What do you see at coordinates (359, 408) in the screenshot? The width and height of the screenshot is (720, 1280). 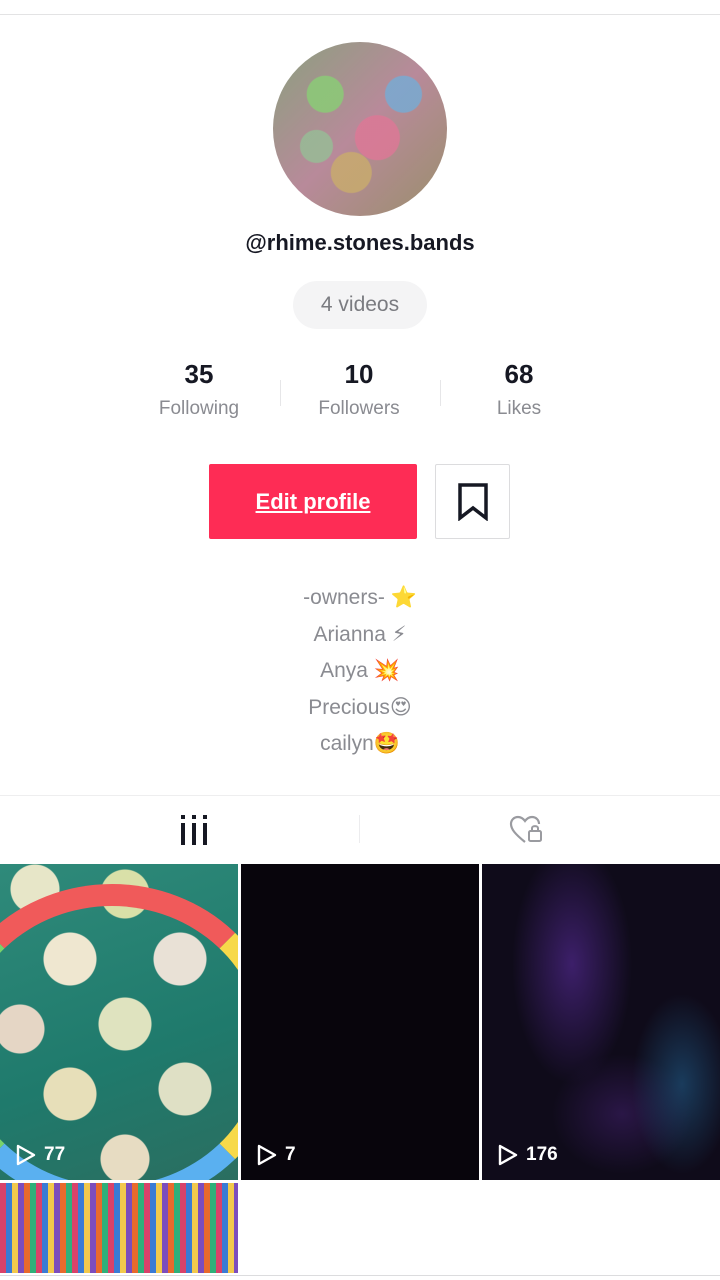 I see `stat-followers-label: Followers` at bounding box center [359, 408].